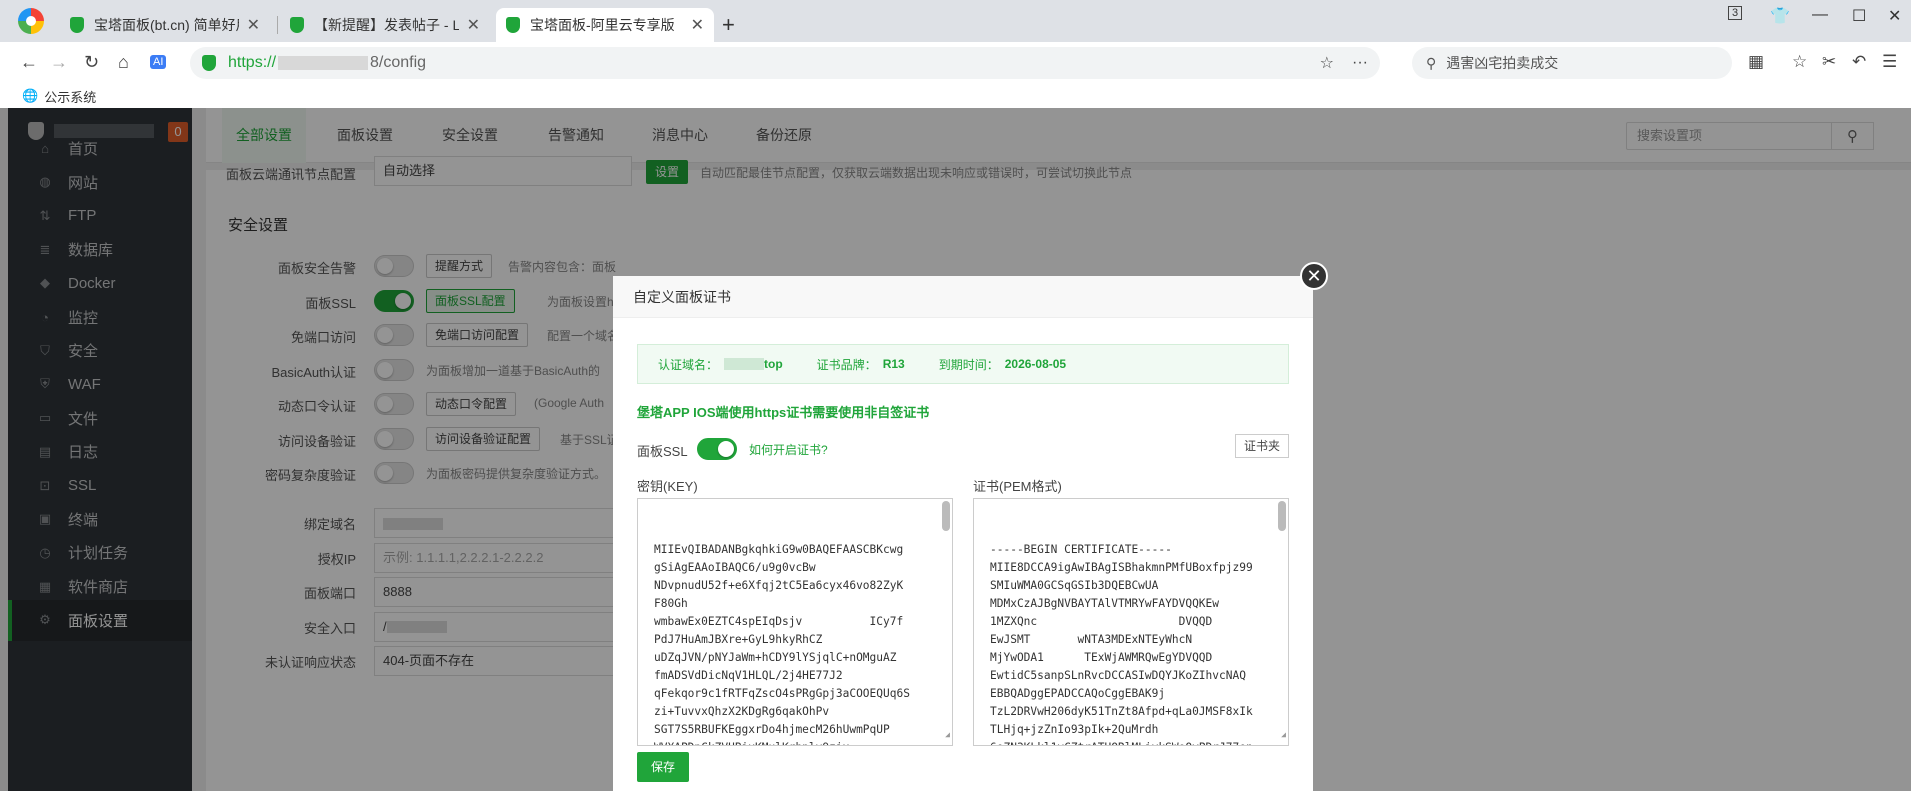 The width and height of the screenshot is (1911, 791). I want to click on cert-label: 证书(PEM格式), so click(1017, 486).